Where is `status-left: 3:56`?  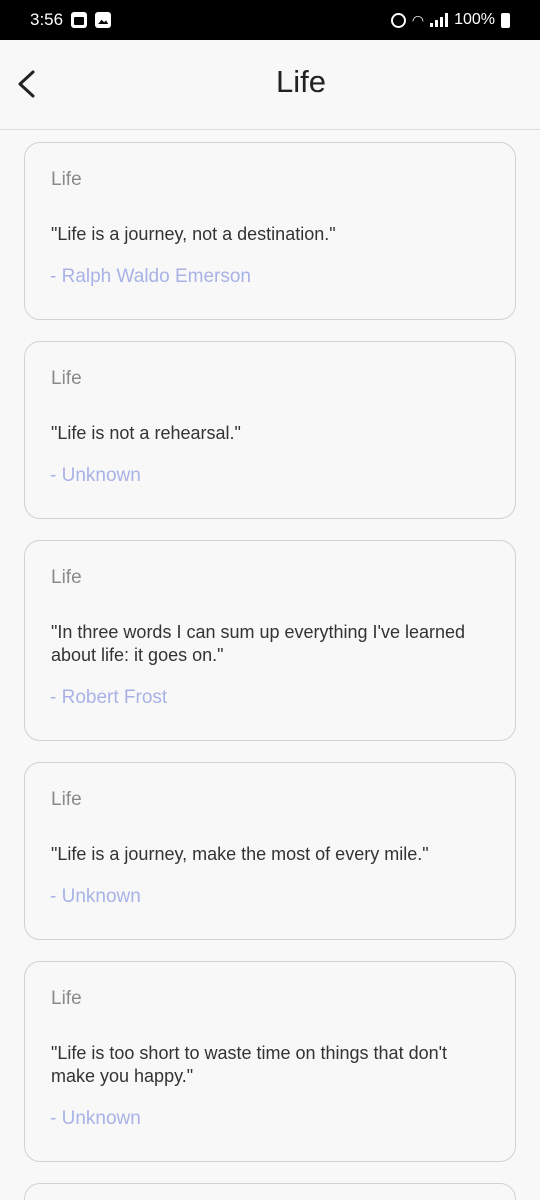
status-left: 3:56 is located at coordinates (71, 20).